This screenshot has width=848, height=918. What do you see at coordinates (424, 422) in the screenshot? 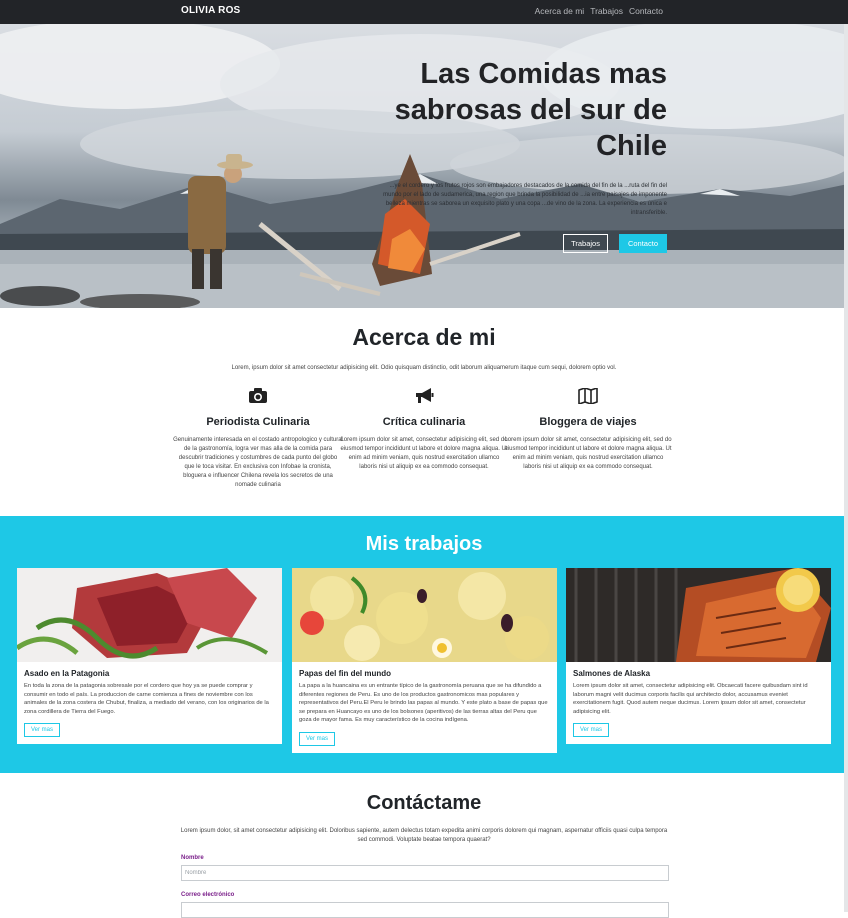
I see `feature-title: Crítica culinaria` at bounding box center [424, 422].